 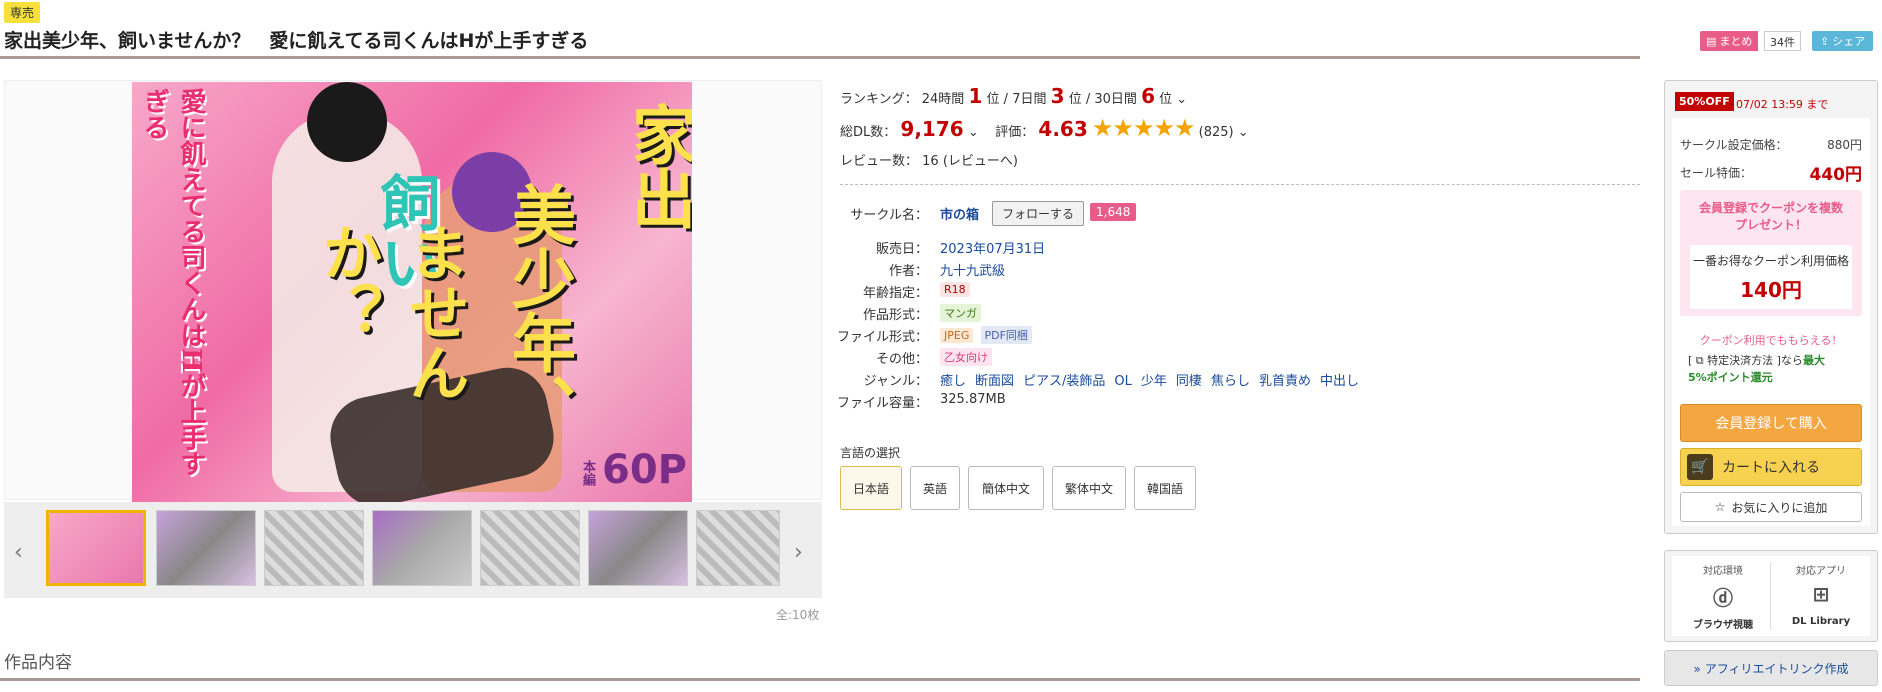 I want to click on info-divider, so click(x=1240, y=184).